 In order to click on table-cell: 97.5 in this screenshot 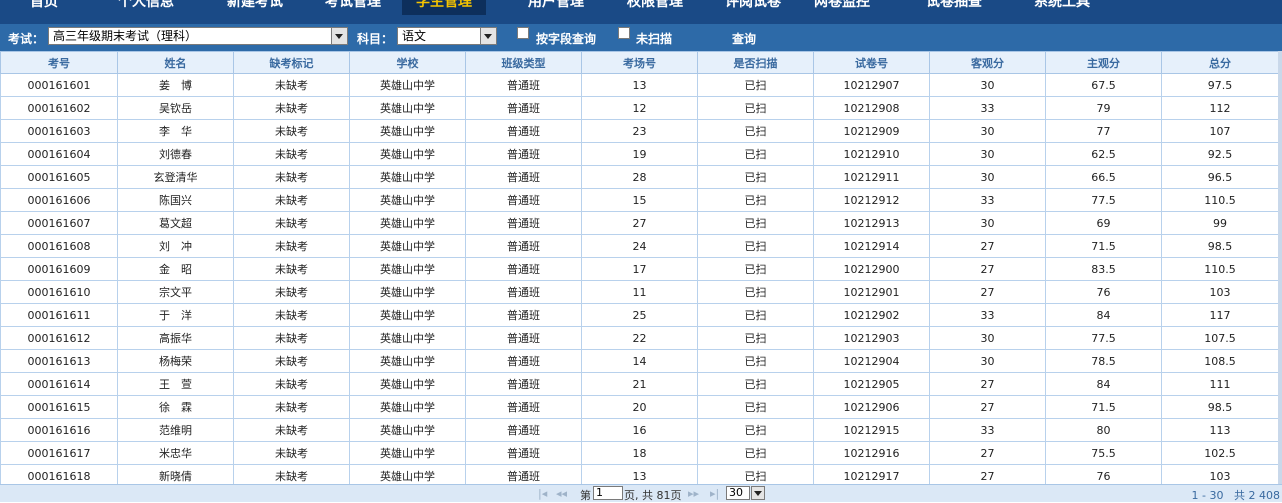, I will do `click(1220, 85)`.